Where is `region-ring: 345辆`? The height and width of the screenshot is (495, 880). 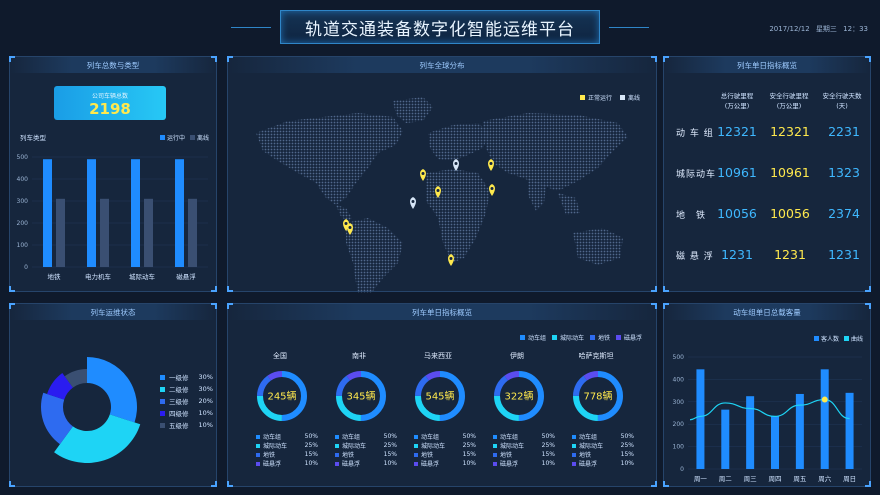 region-ring: 345辆 is located at coordinates (361, 396).